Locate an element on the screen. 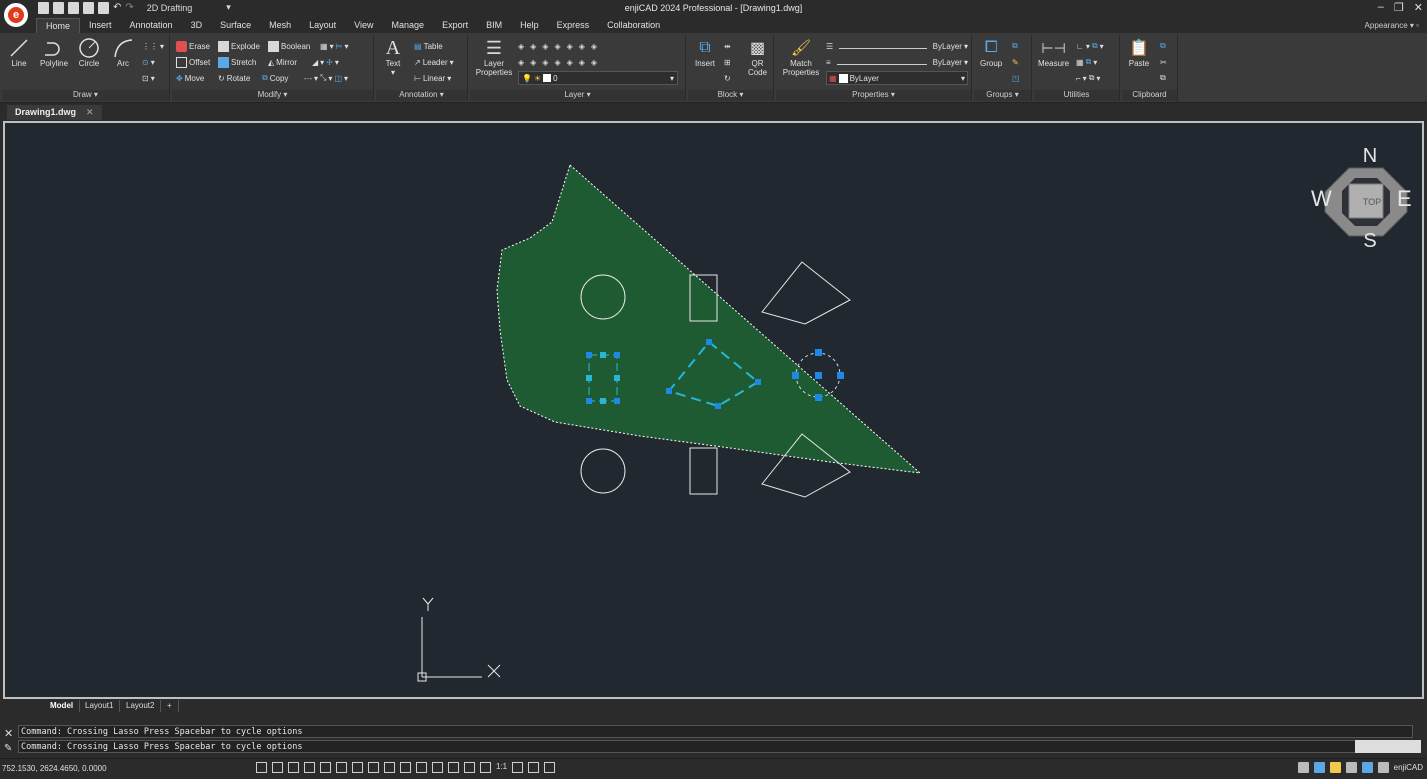  ungroup-button: ⧉ is located at coordinates (1015, 46).